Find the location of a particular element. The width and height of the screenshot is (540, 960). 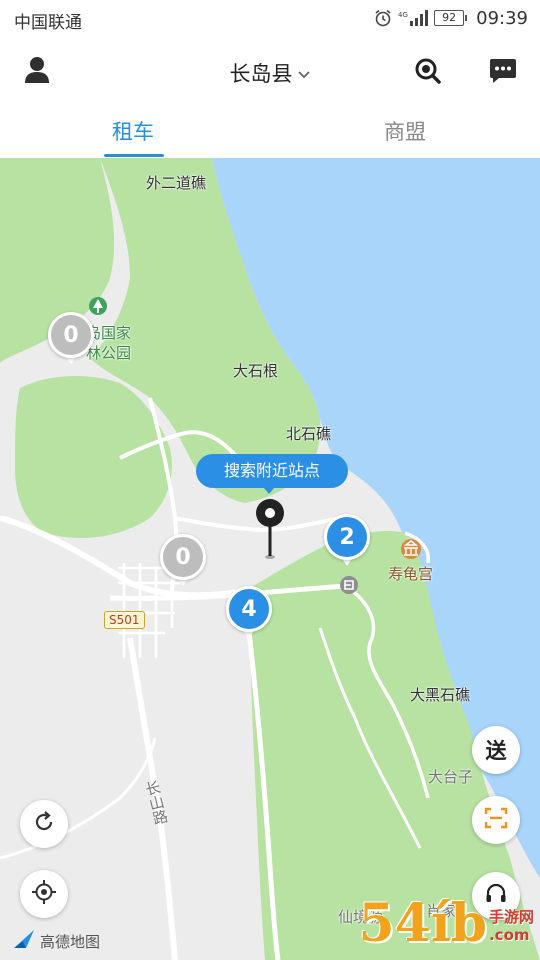

search-pill-pointer is located at coordinates (269, 490).